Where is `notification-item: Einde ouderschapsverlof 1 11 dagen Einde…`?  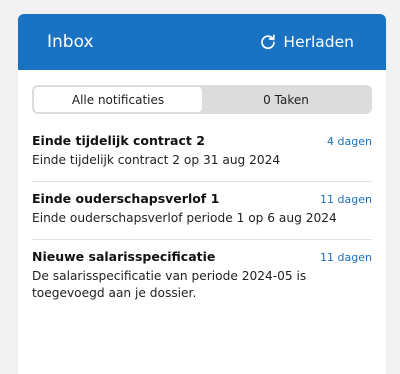 notification-item: Einde ouderschapsverlof 1 11 dagen Einde… is located at coordinates (202, 211).